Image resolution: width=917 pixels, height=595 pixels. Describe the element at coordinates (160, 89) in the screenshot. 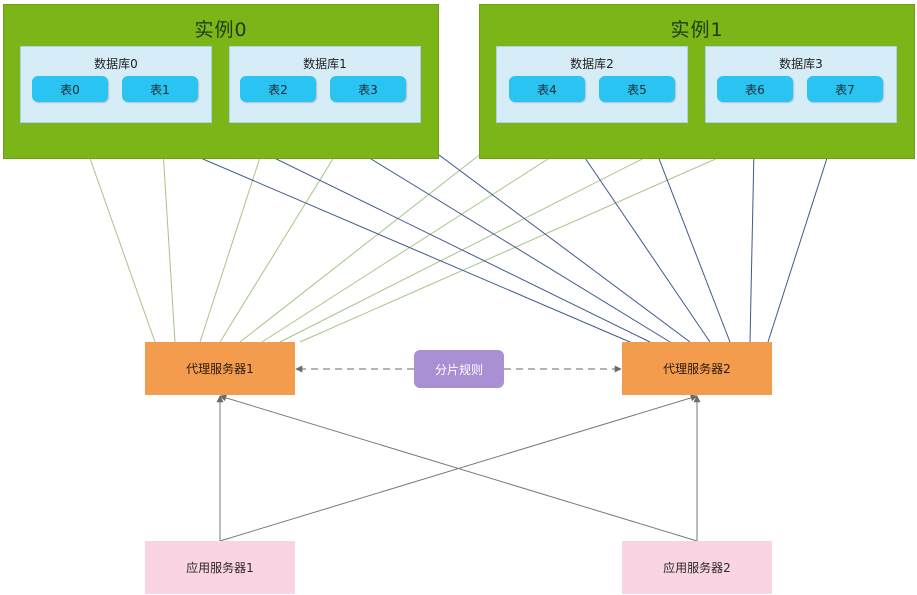

I see `table-1: 表1` at that location.